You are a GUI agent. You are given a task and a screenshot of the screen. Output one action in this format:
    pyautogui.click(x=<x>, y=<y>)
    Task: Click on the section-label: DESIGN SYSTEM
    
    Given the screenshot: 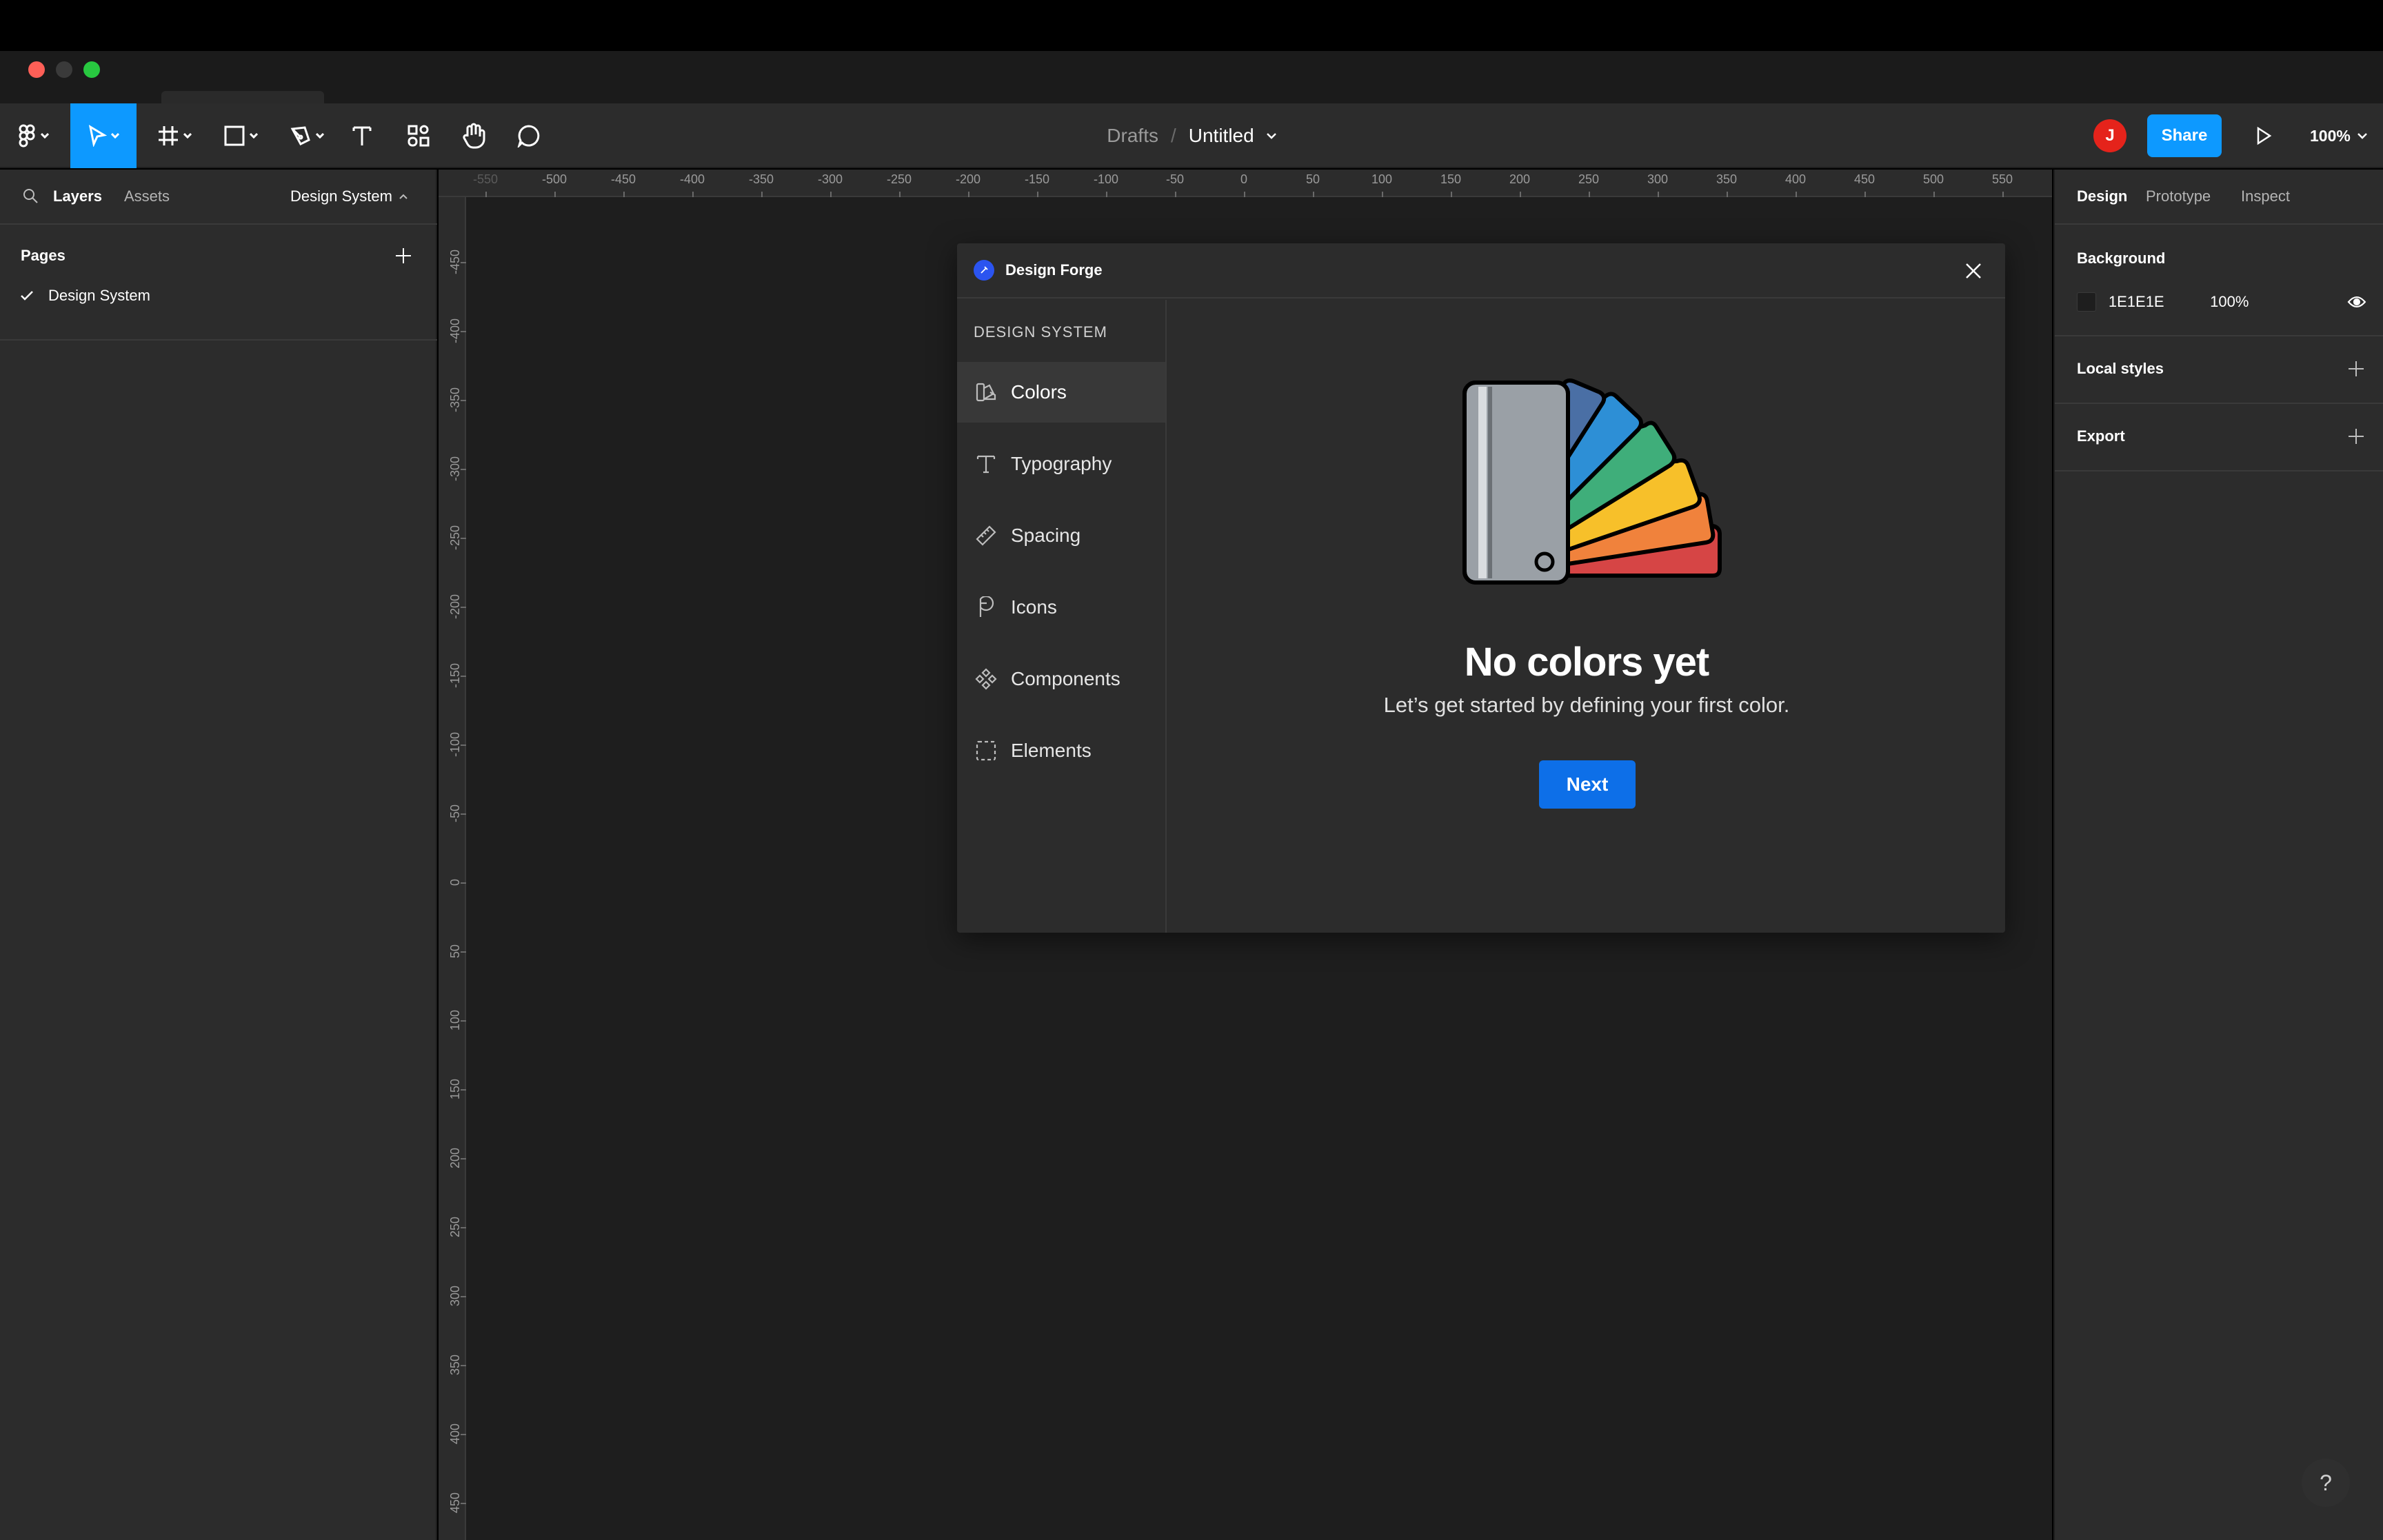 What is the action you would take?
    pyautogui.click(x=1040, y=332)
    